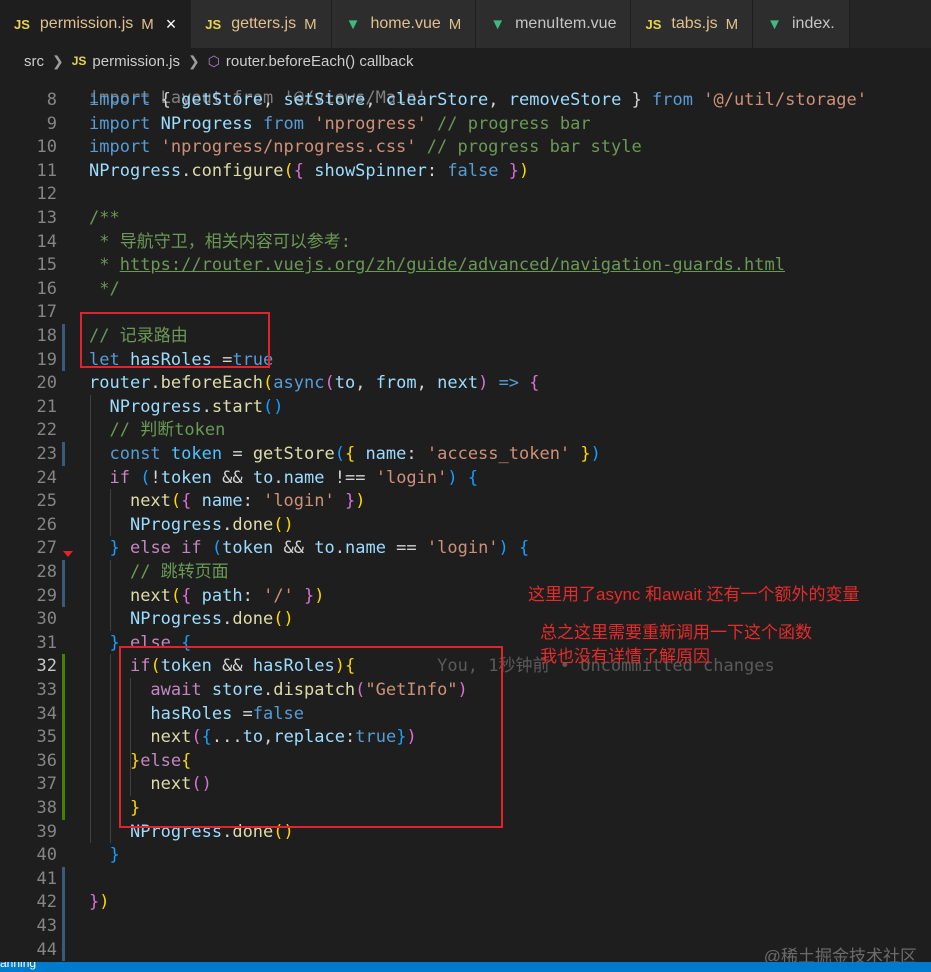  What do you see at coordinates (22, 24) in the screenshot?
I see `js-file-icon: JS` at bounding box center [22, 24].